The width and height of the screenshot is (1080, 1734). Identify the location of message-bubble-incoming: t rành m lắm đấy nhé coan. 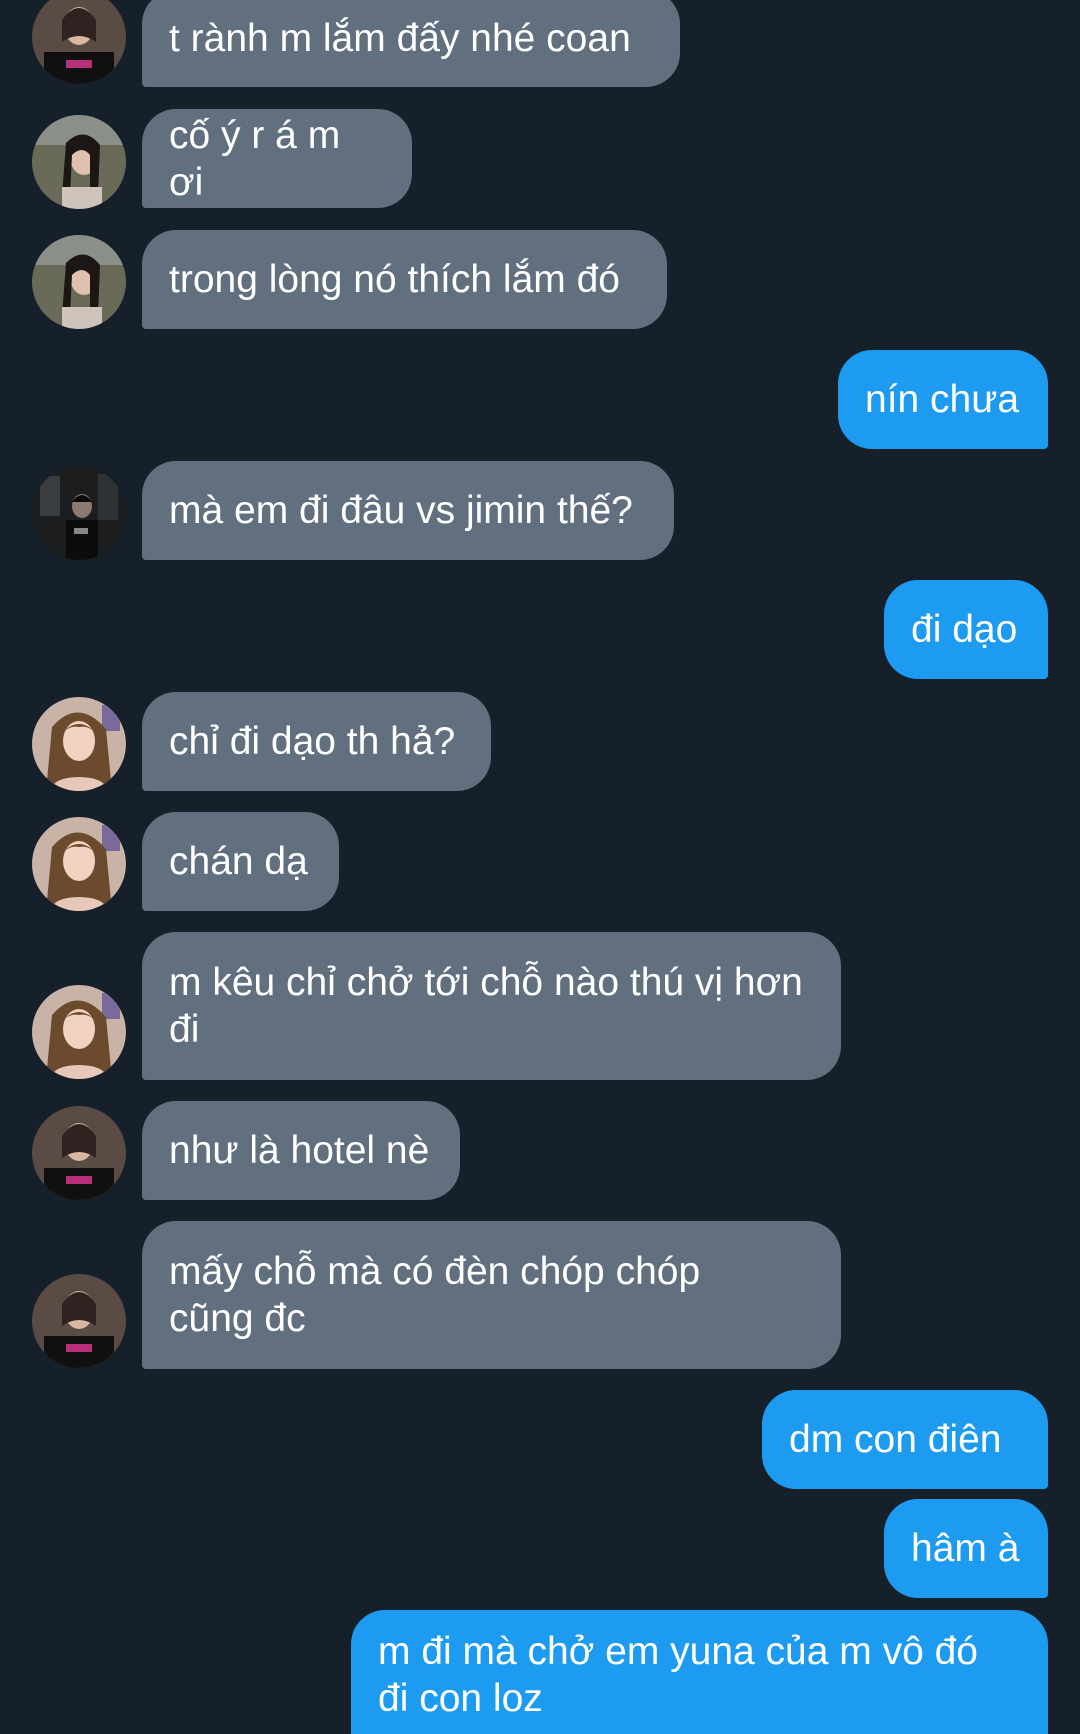
(411, 43).